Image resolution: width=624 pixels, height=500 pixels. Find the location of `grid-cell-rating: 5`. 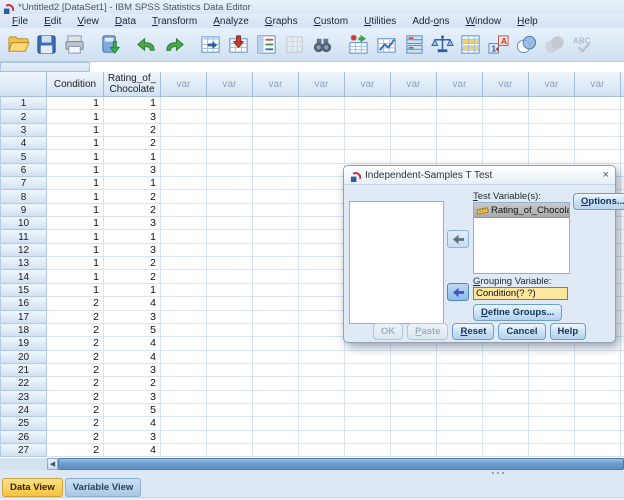

grid-cell-rating: 5 is located at coordinates (132, 330).